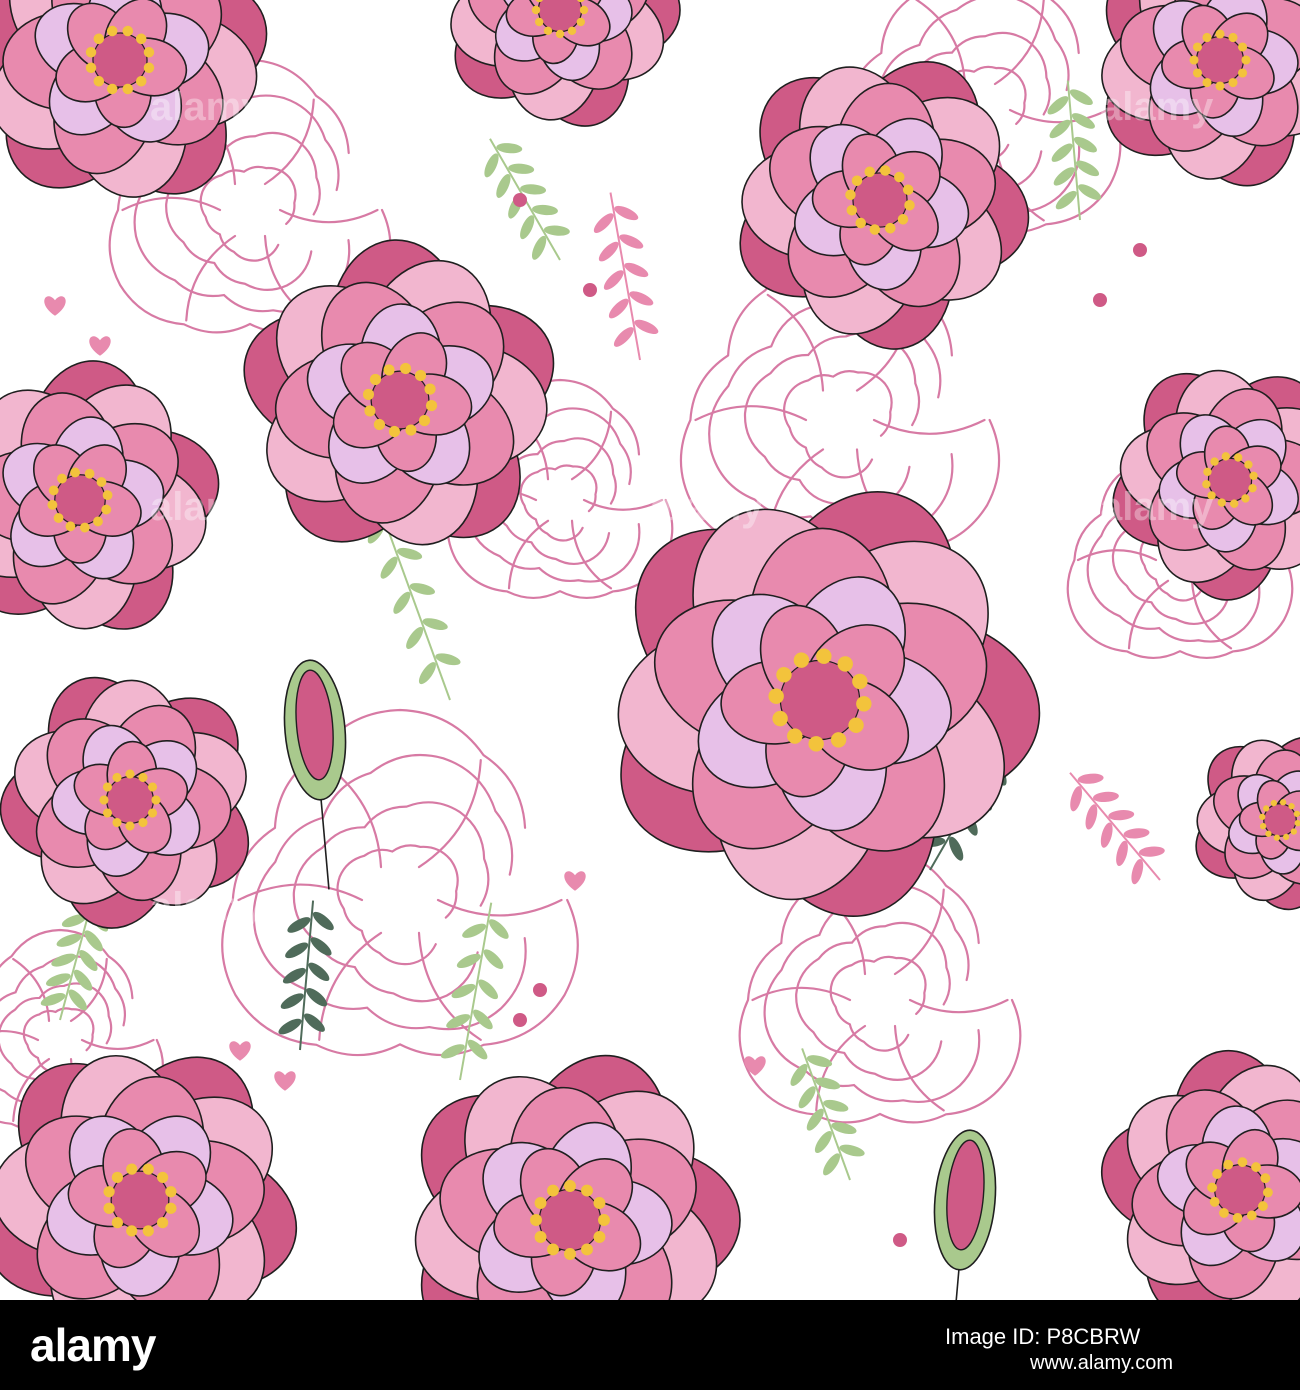  What do you see at coordinates (1101, 1363) in the screenshot?
I see `footer-url: www.alamy.com` at bounding box center [1101, 1363].